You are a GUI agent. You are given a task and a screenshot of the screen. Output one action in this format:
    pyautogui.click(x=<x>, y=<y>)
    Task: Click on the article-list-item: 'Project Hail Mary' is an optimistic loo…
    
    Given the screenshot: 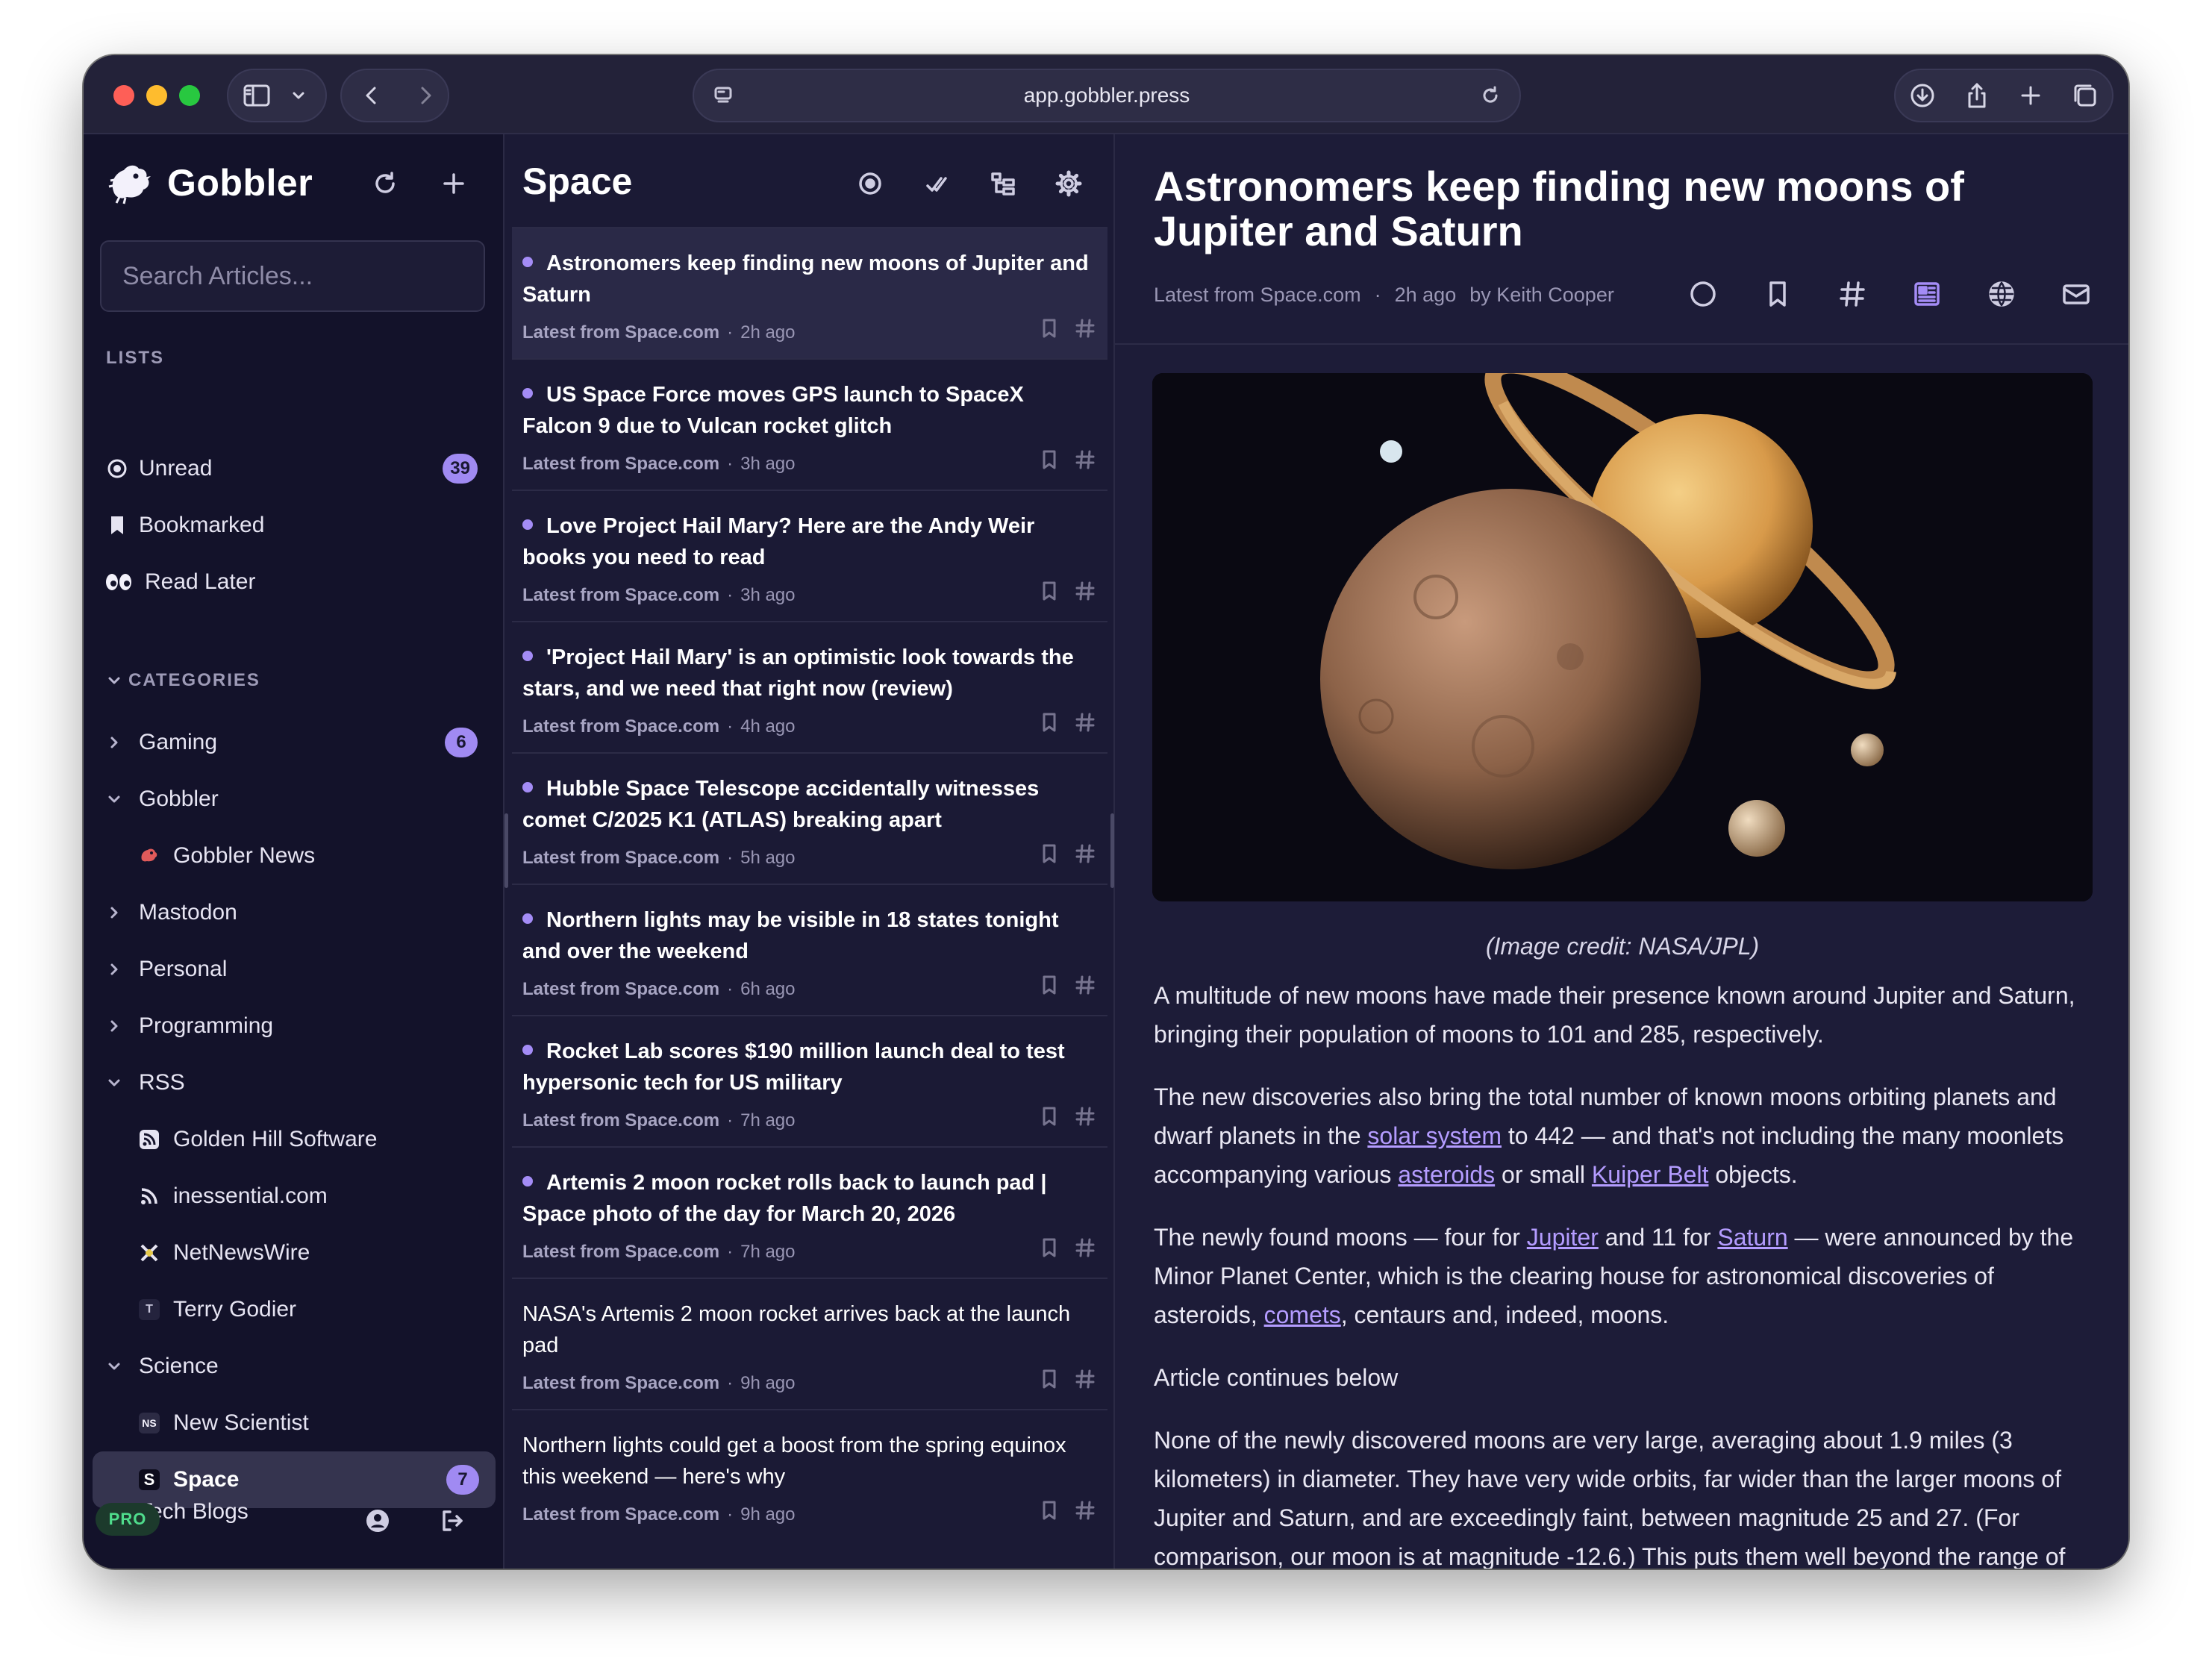 What is the action you would take?
    pyautogui.click(x=810, y=686)
    